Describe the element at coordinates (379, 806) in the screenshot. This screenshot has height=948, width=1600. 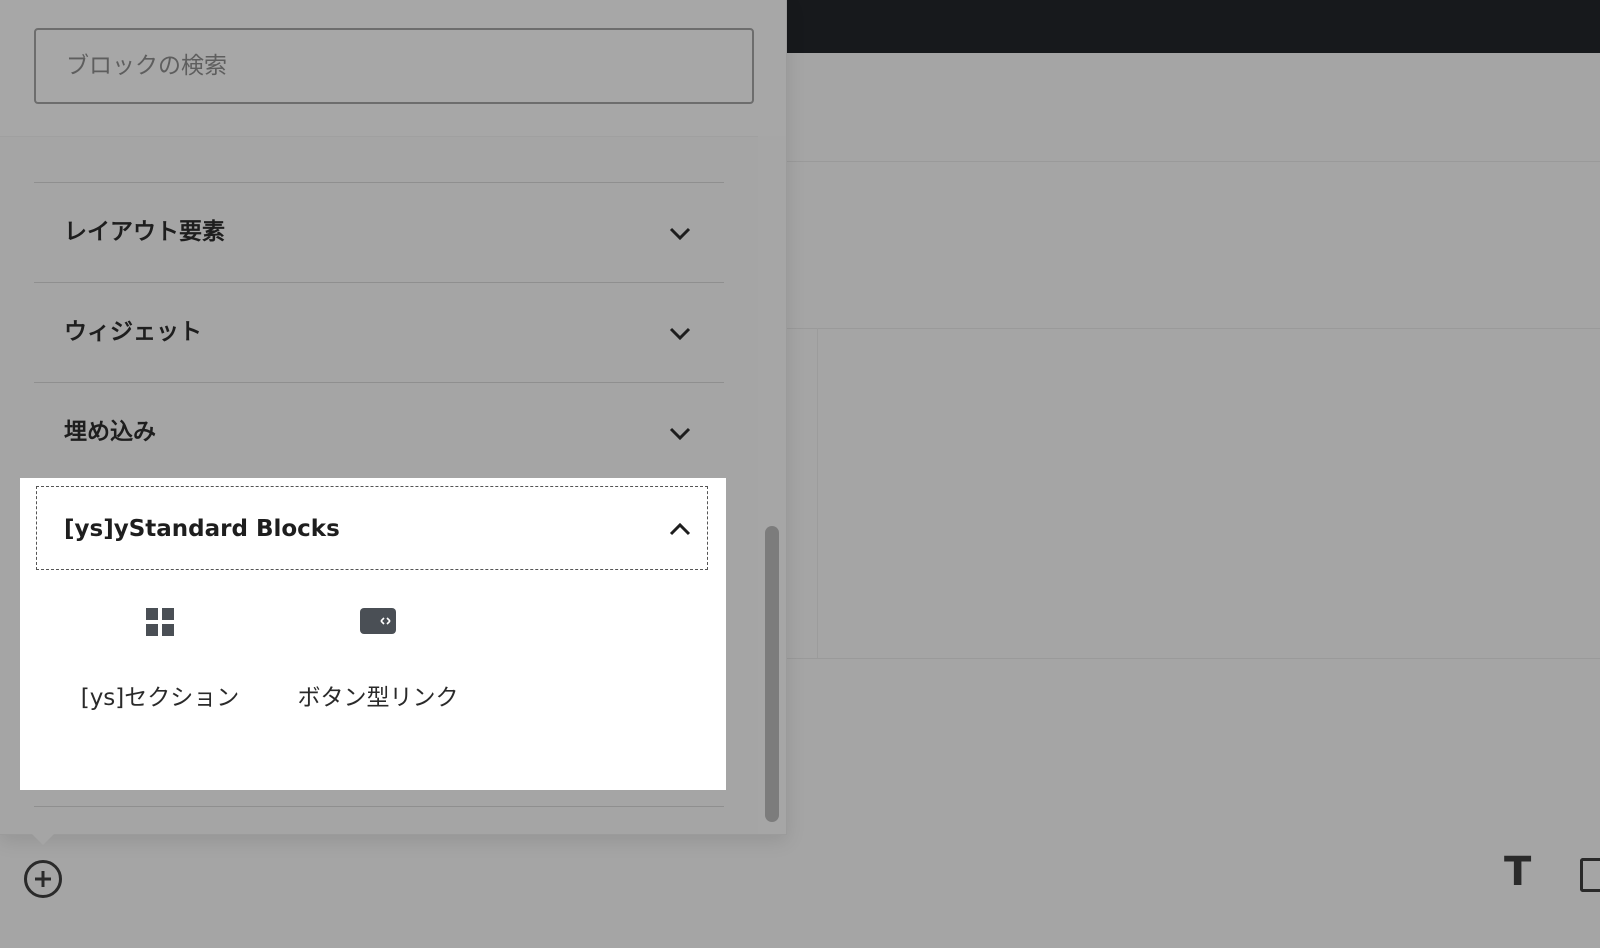
I see `category-divider` at that location.